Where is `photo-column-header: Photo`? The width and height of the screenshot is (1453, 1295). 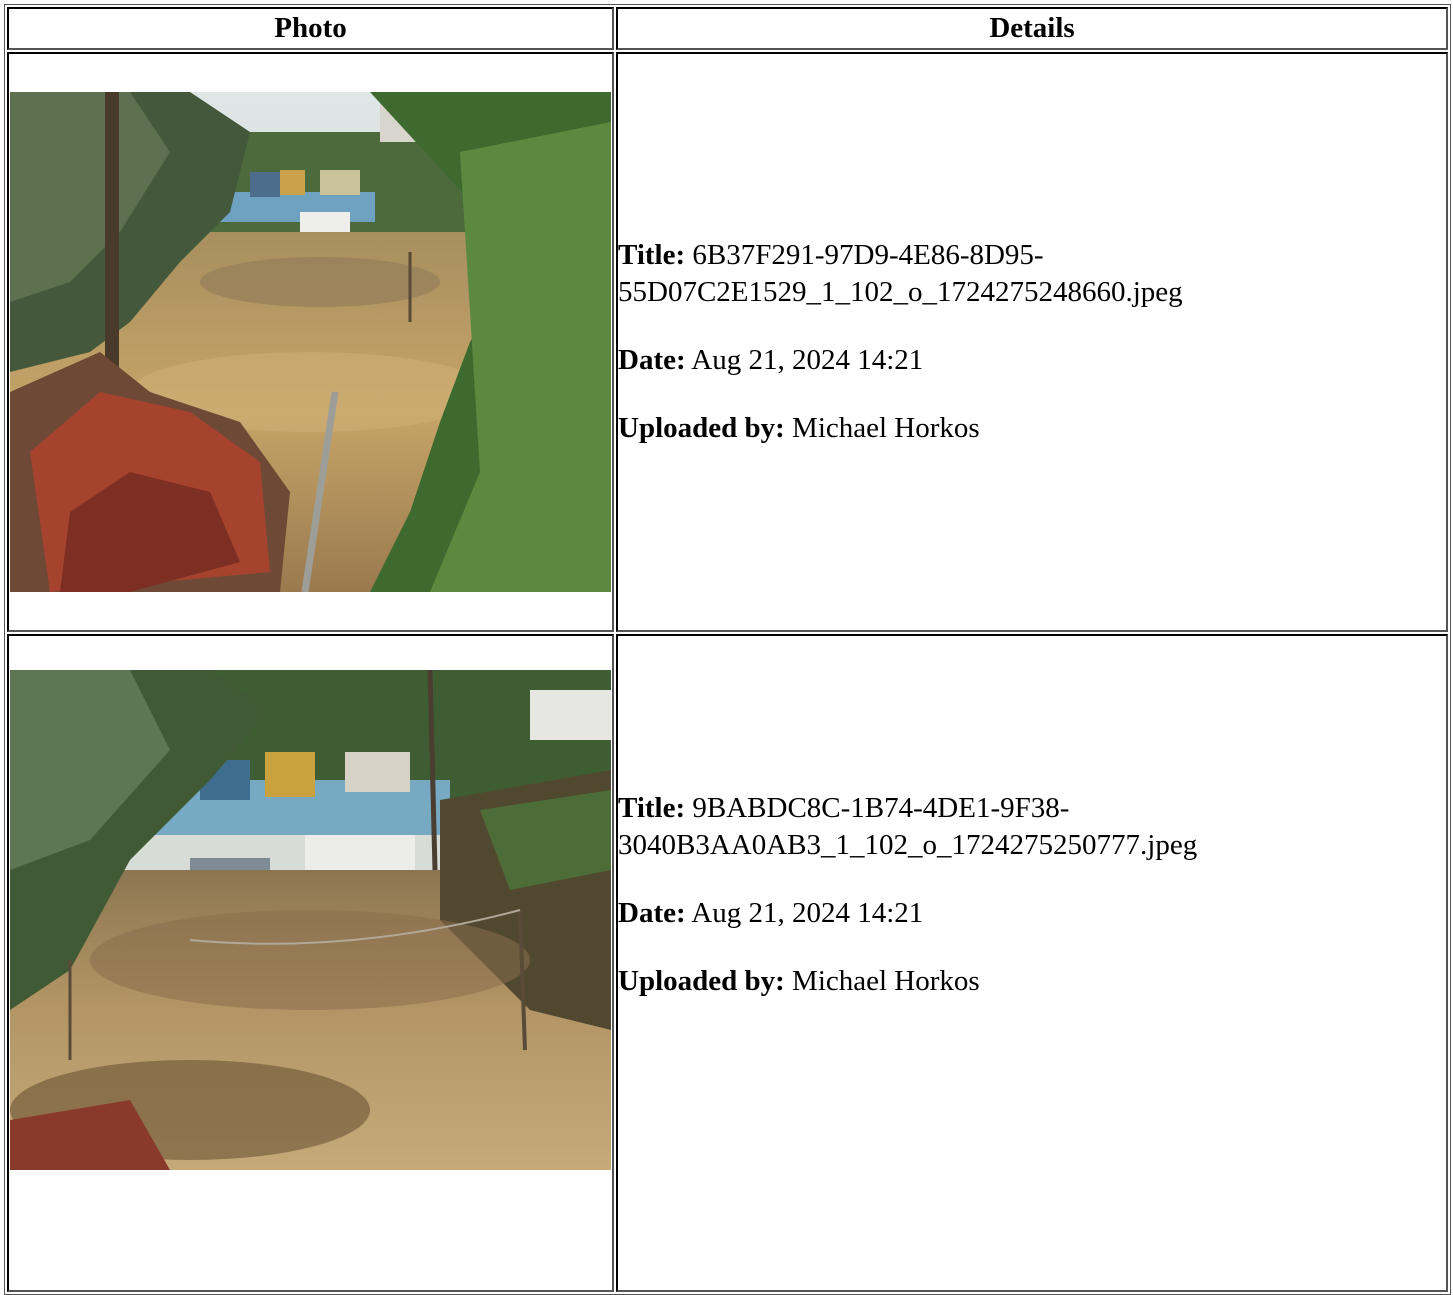 photo-column-header: Photo is located at coordinates (310, 28).